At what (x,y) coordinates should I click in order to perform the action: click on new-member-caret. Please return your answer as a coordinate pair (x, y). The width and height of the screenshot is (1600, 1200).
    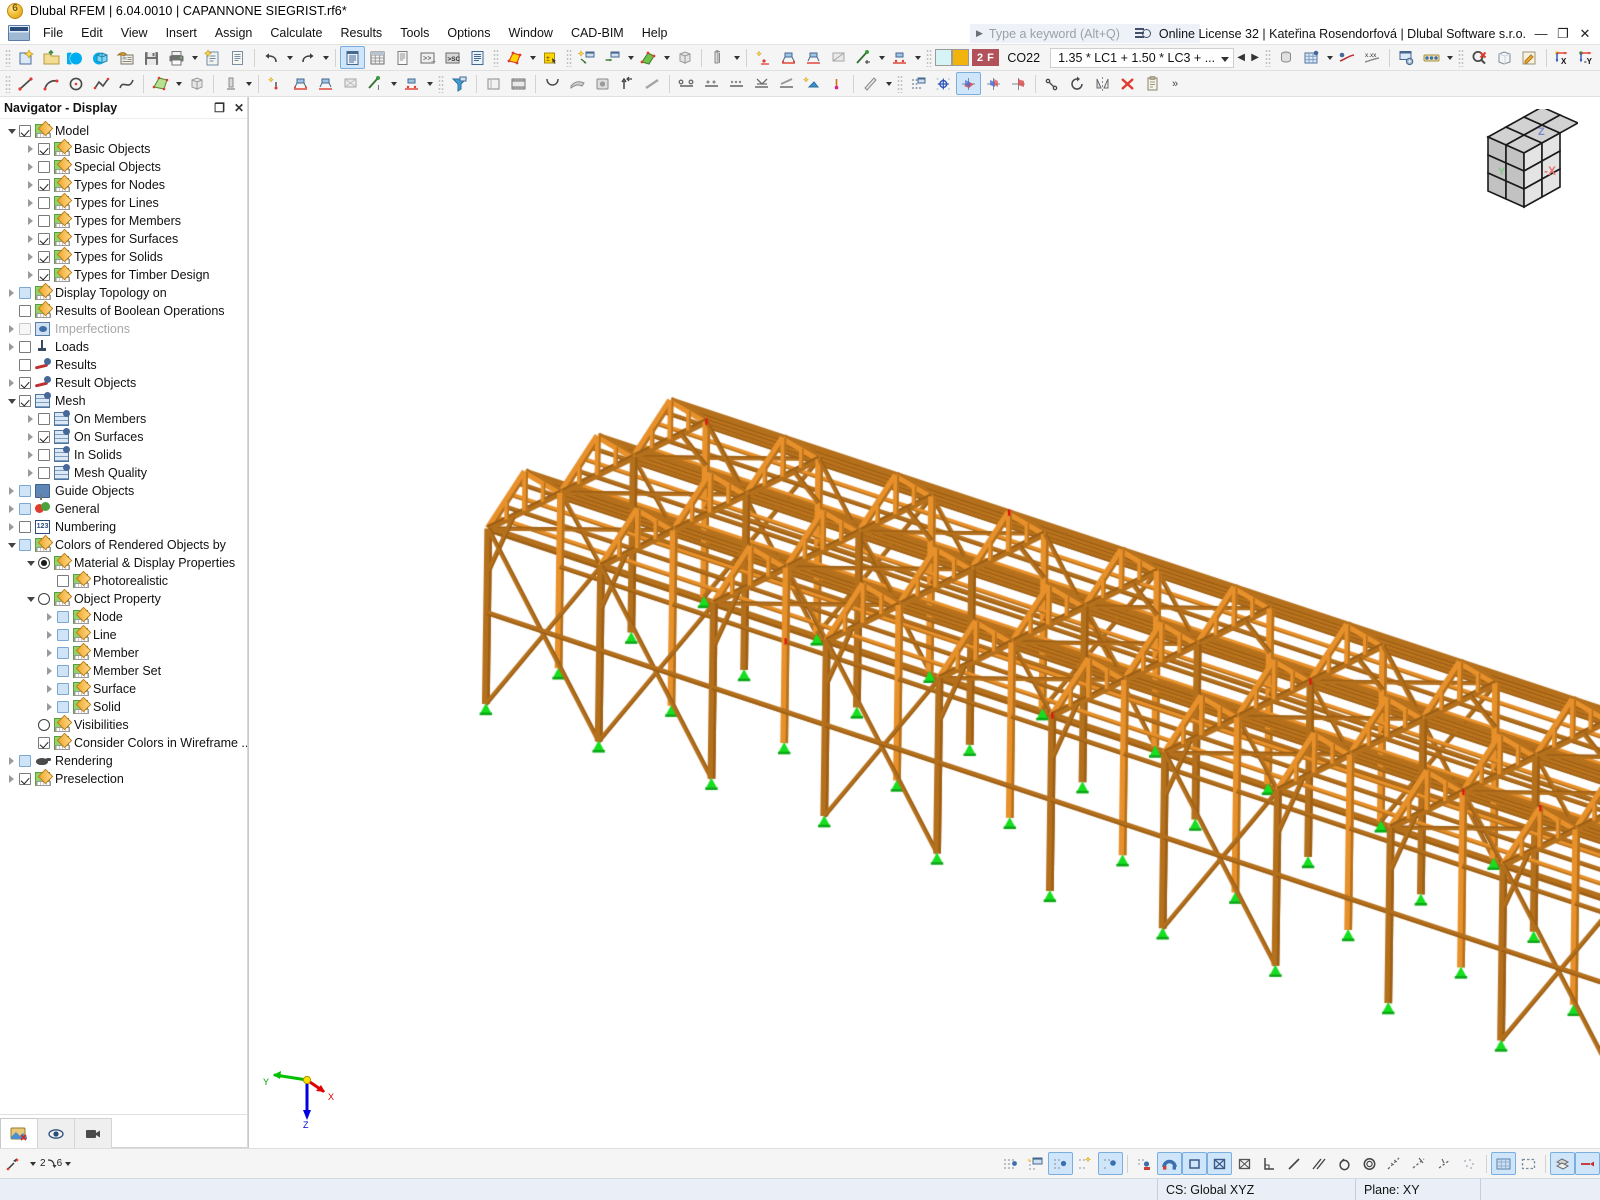
    Looking at the image, I should click on (666, 57).